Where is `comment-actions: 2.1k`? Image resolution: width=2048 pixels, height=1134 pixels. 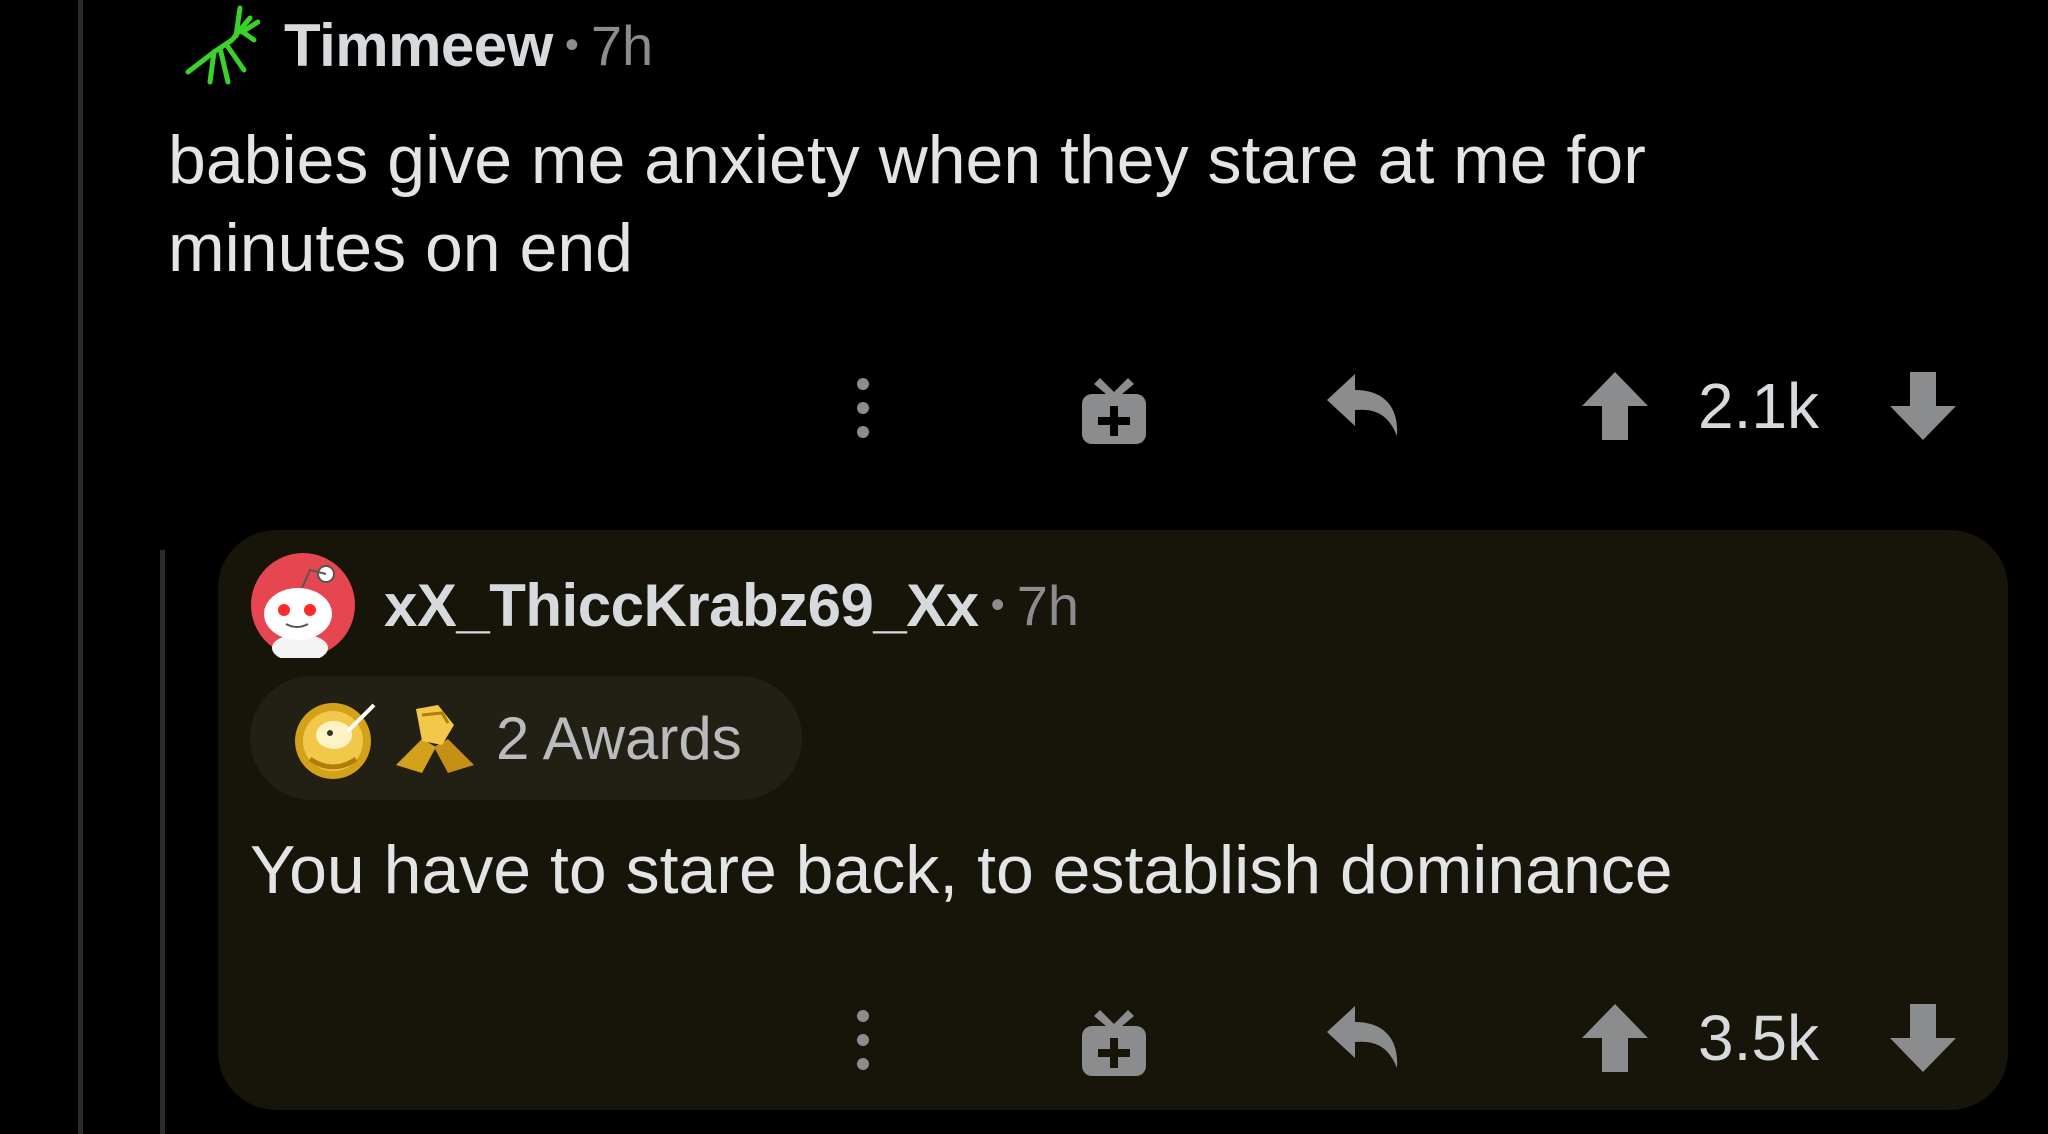
comment-actions: 2.1k is located at coordinates (1024, 406).